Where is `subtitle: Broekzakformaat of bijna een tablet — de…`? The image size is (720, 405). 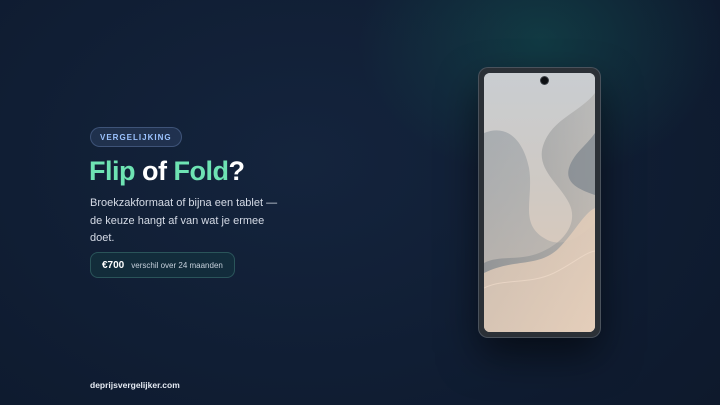
subtitle: Broekzakformaat of bijna een tablet — de… is located at coordinates (184, 220).